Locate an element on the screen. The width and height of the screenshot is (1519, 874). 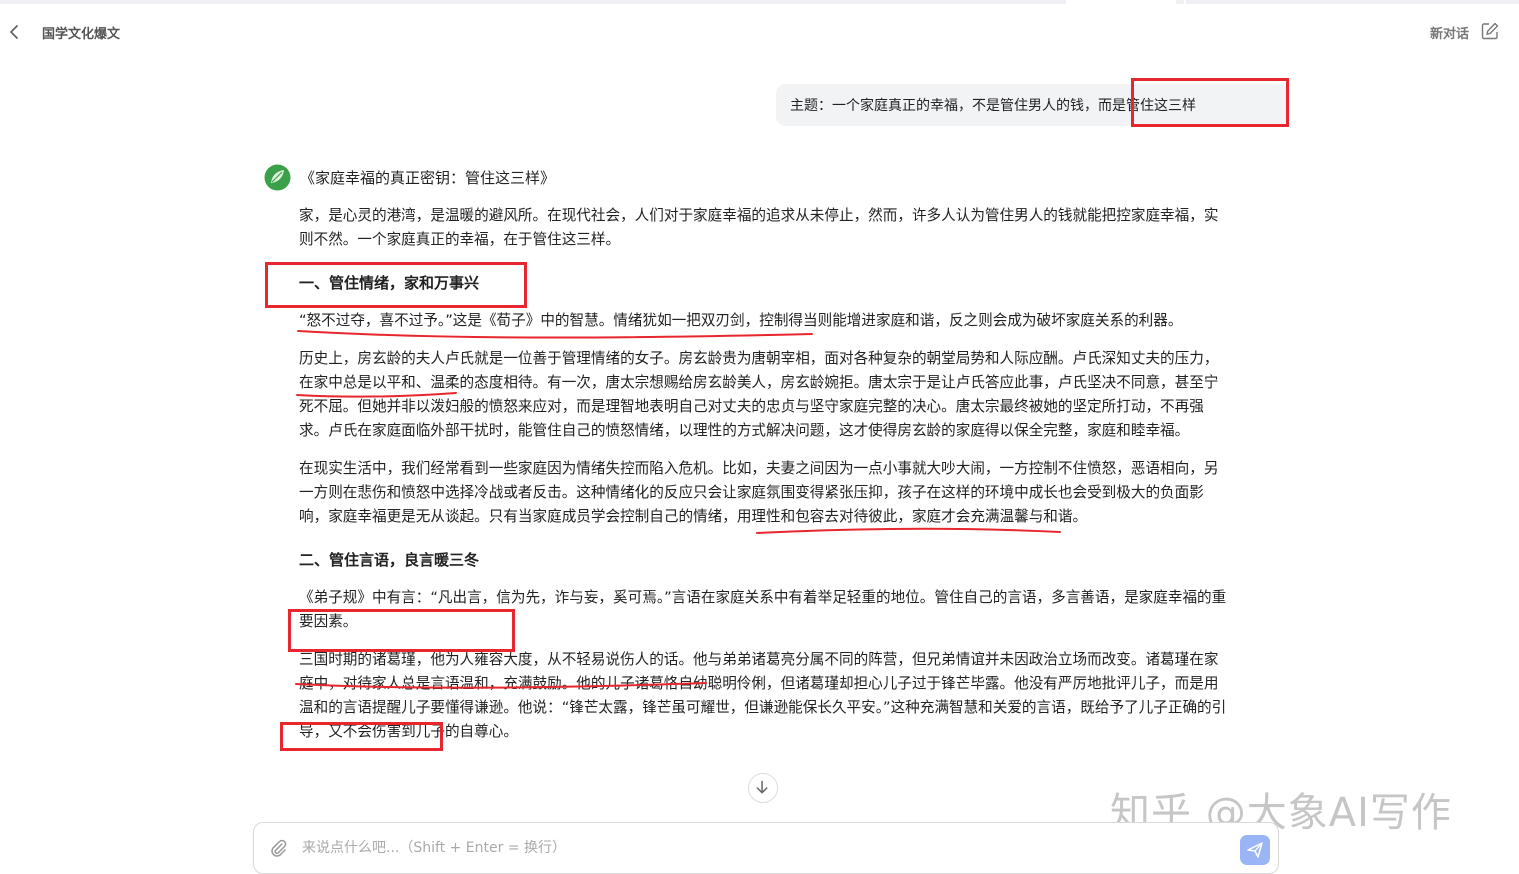
user-message-bubble: 主题：一个家庭真正的幸福，不是管住男人的钱，而是管住这三样 is located at coordinates (1032, 105).